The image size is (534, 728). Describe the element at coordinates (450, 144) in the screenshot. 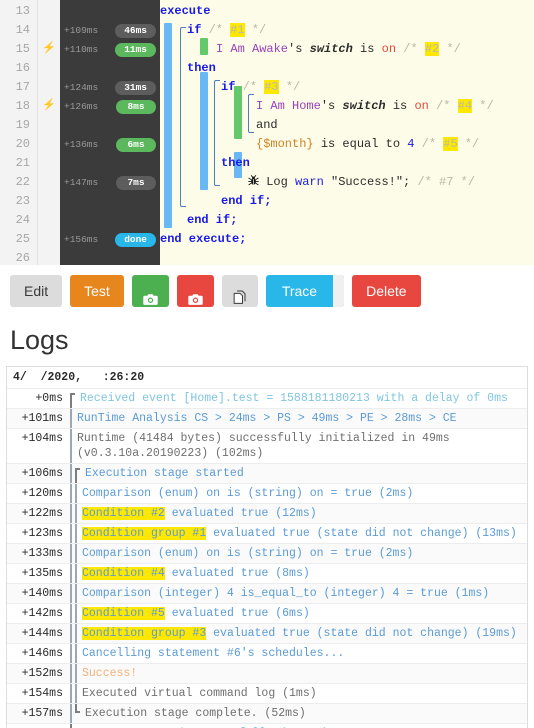

I see `condition-tag-5: #5` at that location.